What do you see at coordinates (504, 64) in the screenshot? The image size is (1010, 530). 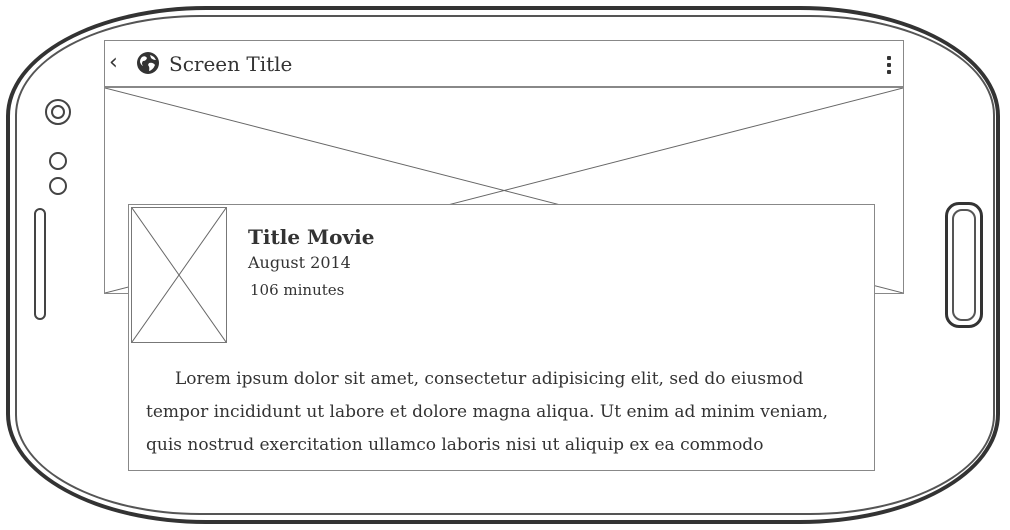 I see `app-bar: ‹ Screen Title` at bounding box center [504, 64].